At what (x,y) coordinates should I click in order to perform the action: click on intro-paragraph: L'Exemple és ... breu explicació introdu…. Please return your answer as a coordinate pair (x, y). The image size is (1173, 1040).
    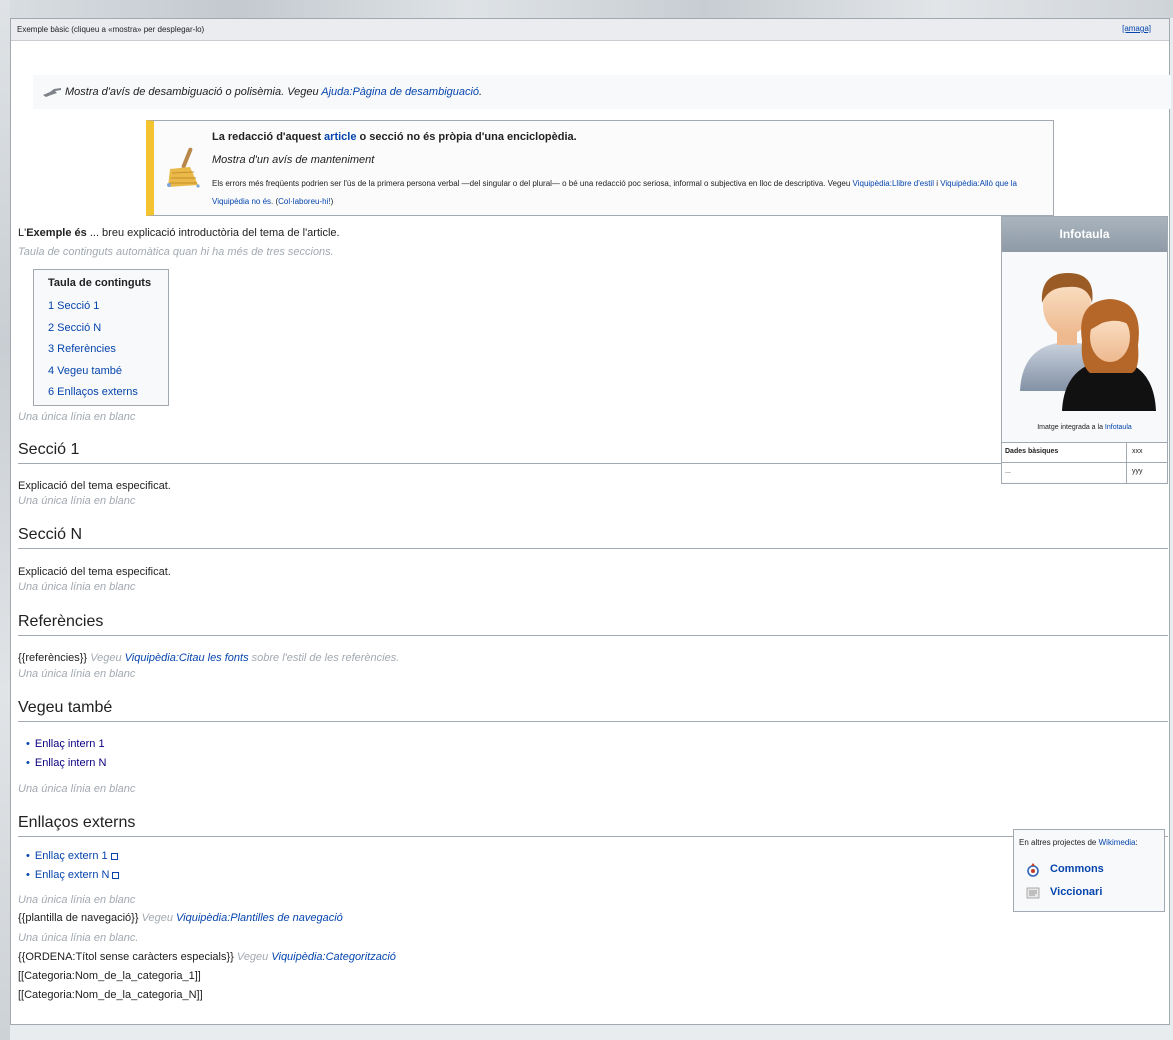
    Looking at the image, I should click on (179, 233).